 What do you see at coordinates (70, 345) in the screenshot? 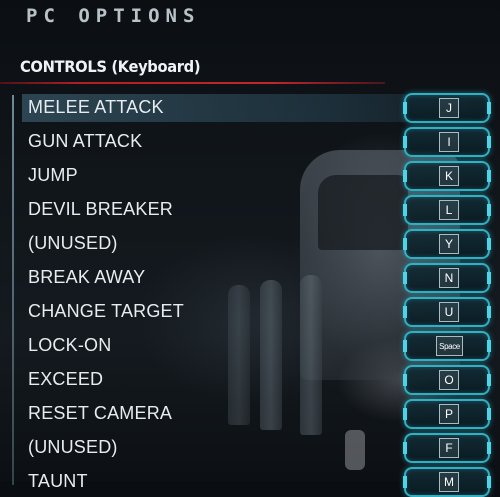
I see `action-label: LOCK-ON` at bounding box center [70, 345].